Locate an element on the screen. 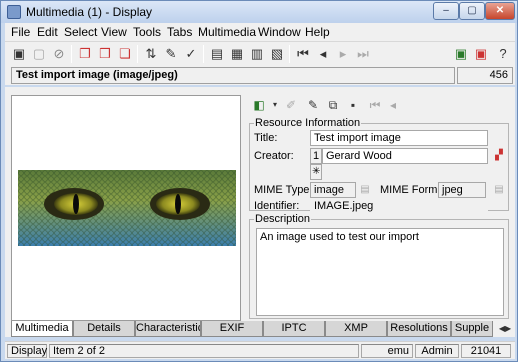 The height and width of the screenshot is (362, 518). edit-icon: ✎ is located at coordinates (171, 54).